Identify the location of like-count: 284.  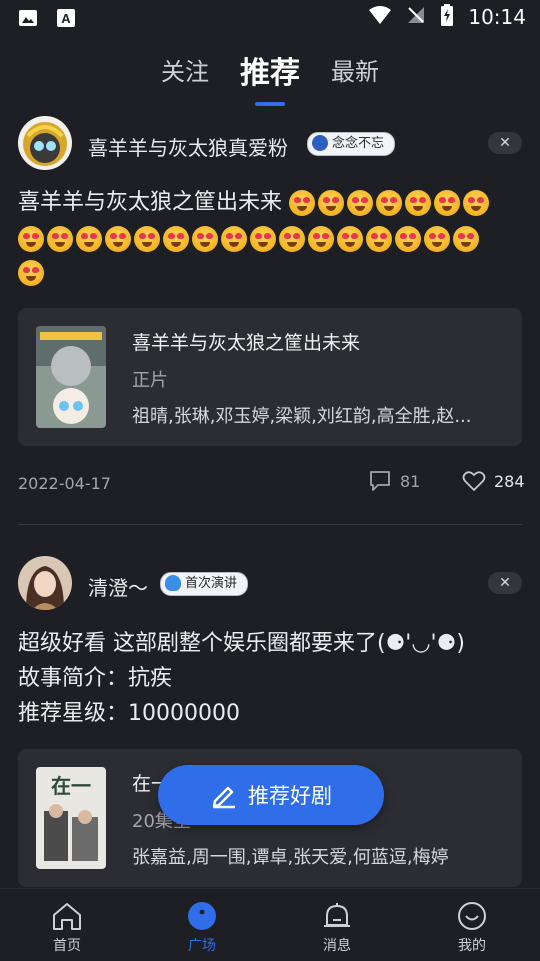
(509, 481).